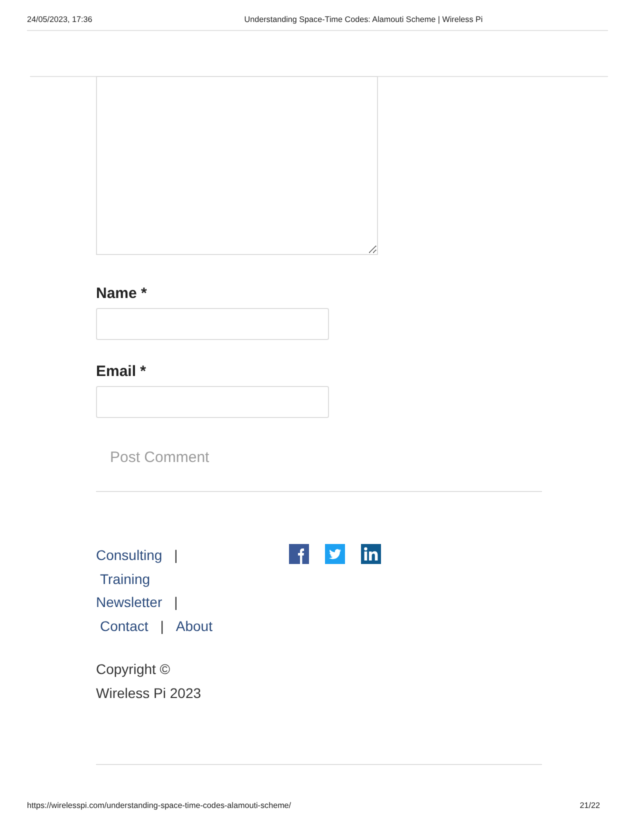 The height and width of the screenshot is (826, 638). I want to click on footer-link: Contact, so click(124, 626).